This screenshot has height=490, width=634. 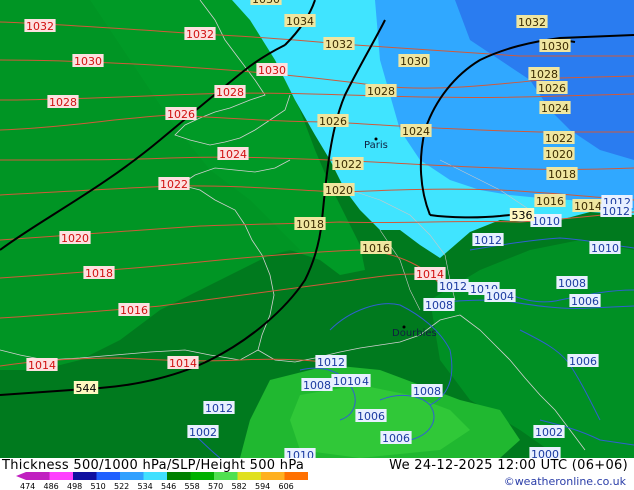 What do you see at coordinates (376, 139) in the screenshot?
I see `place-marker` at bounding box center [376, 139].